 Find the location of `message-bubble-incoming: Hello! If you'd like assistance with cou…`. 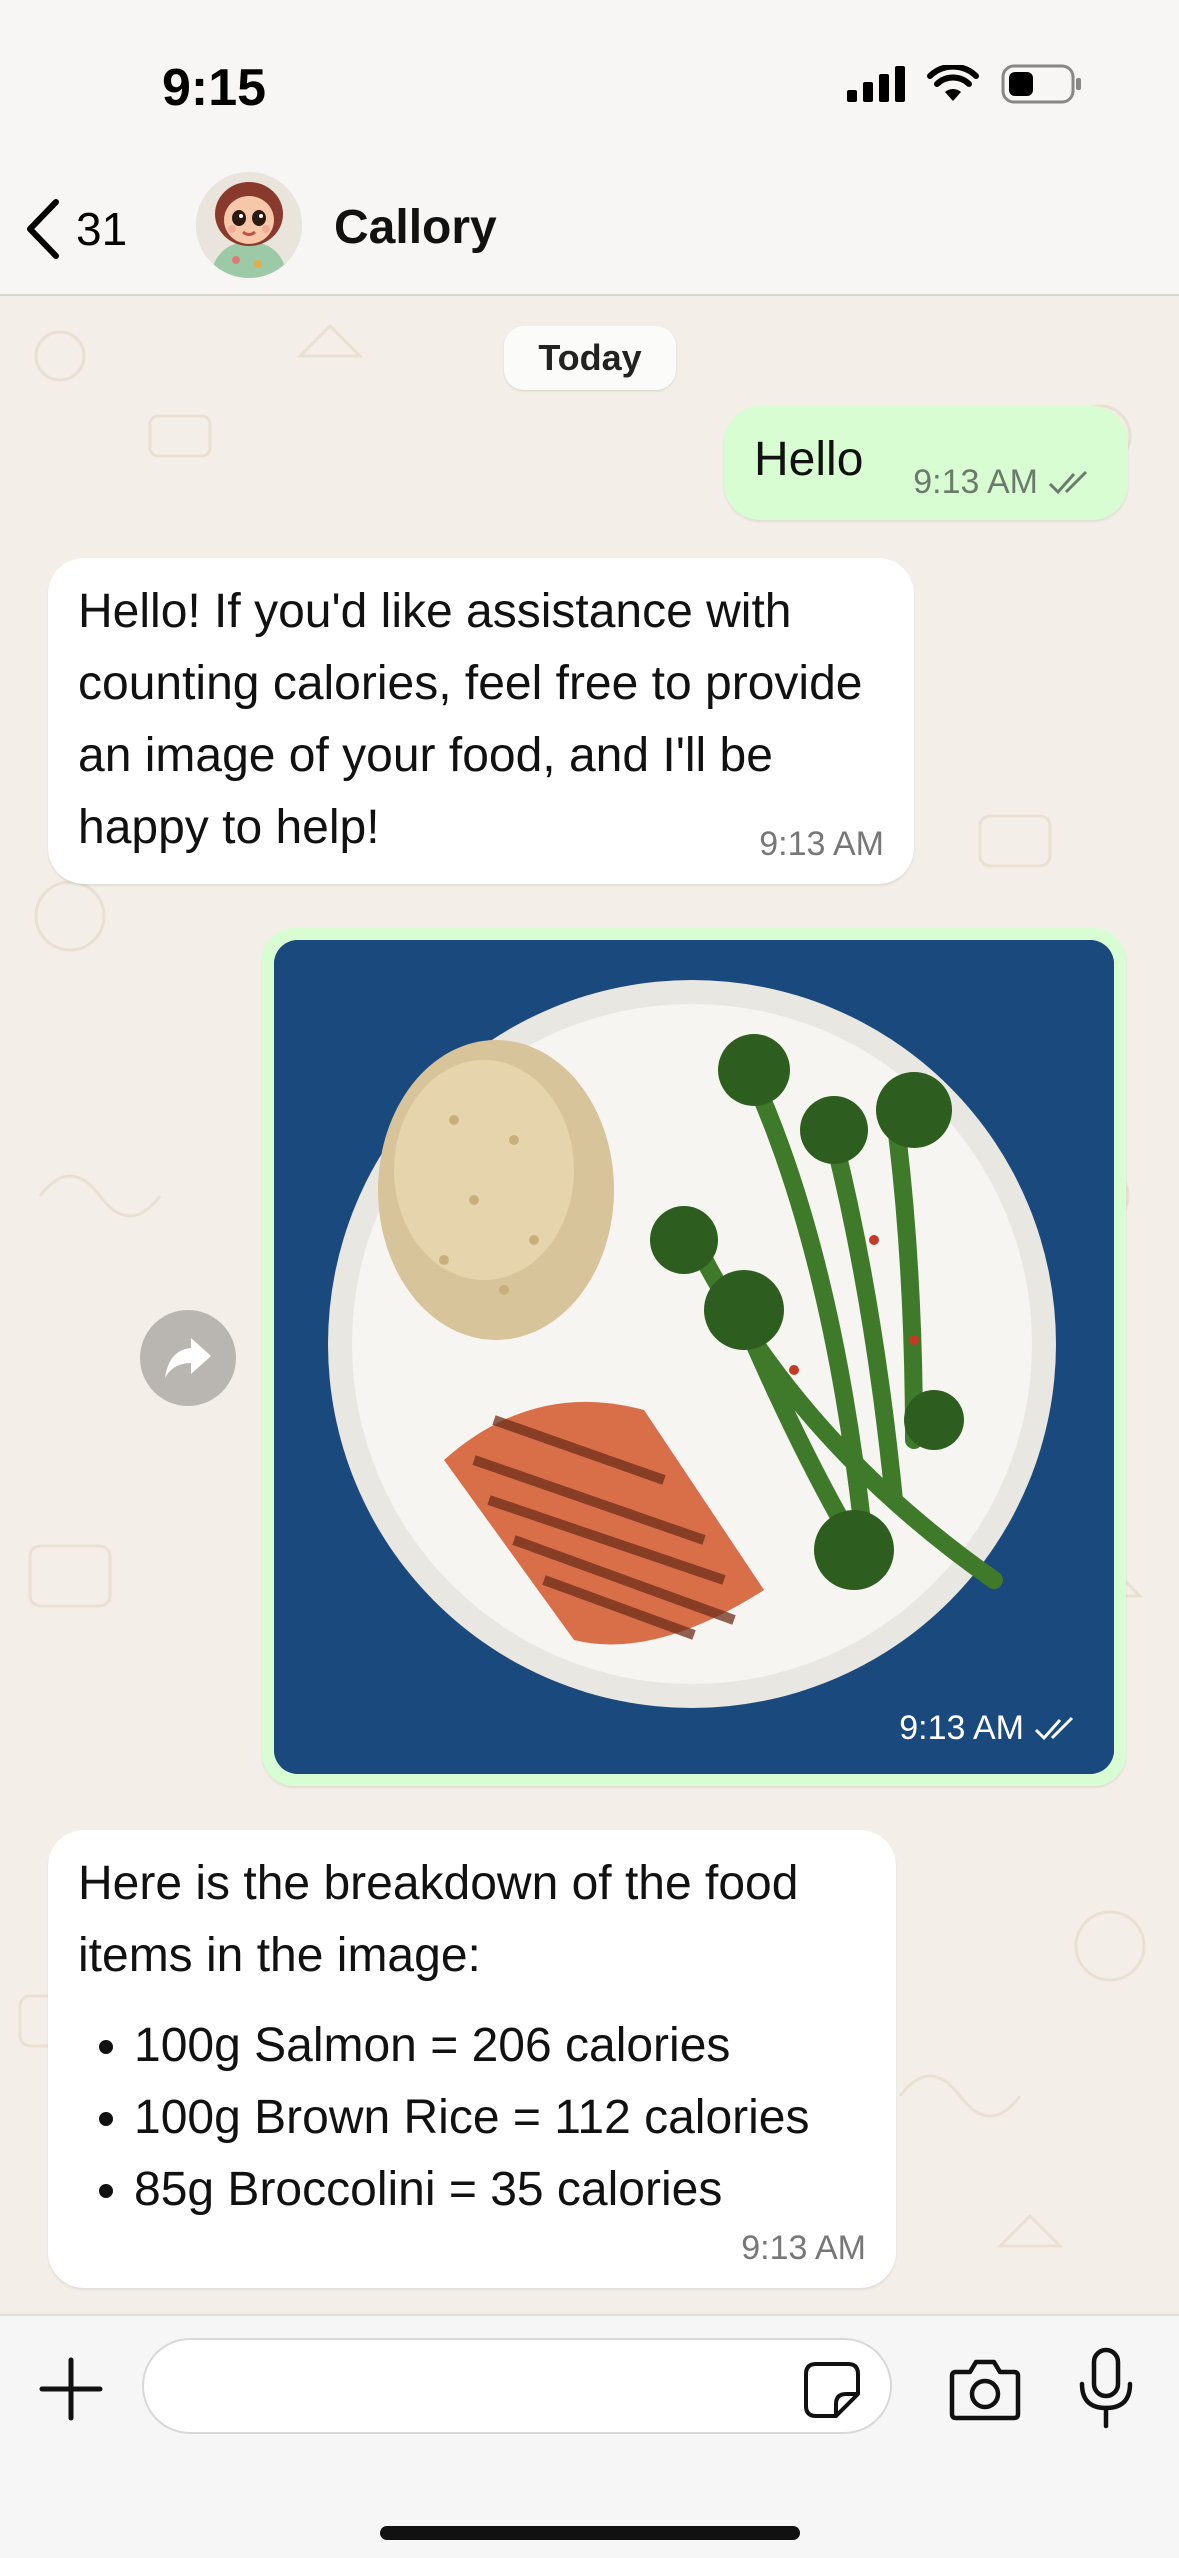

message-bubble-incoming: Hello! If you'd like assistance with cou… is located at coordinates (481, 721).